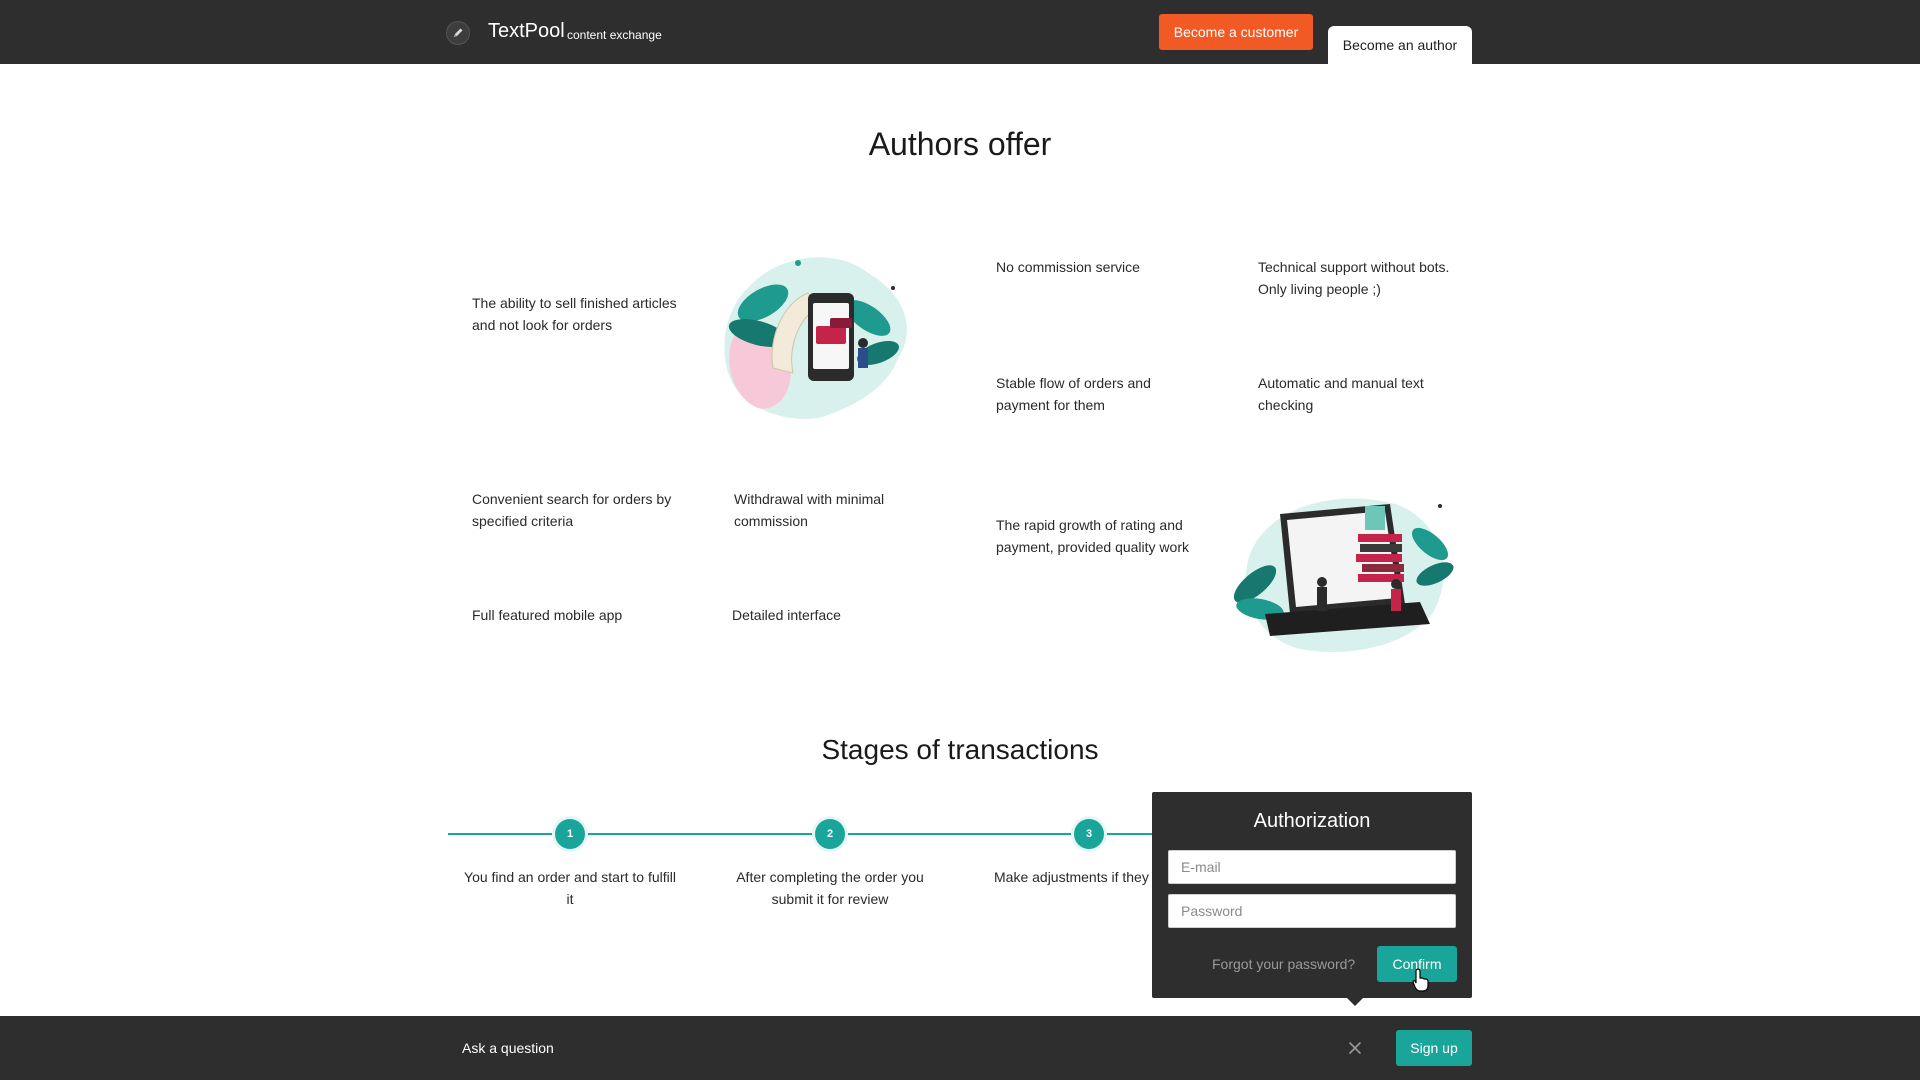 The height and width of the screenshot is (1080, 1920). I want to click on timeline-line, so click(800, 834).